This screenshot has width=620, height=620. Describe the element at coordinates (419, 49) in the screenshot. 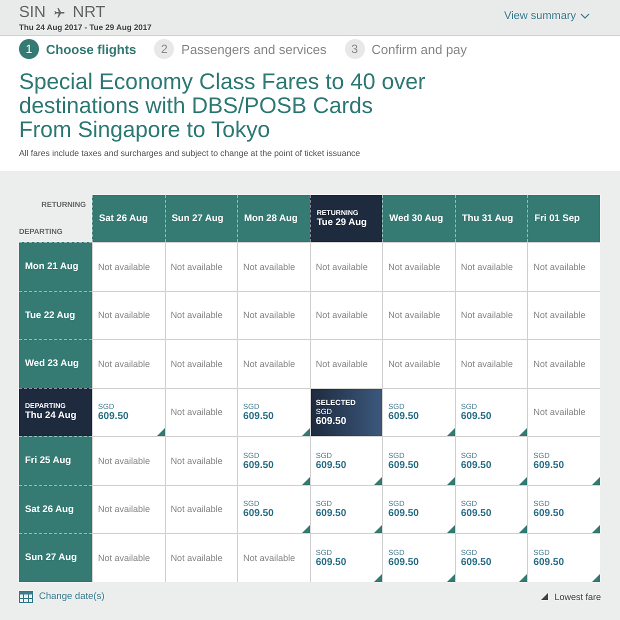

I see `step-label: Confirm and pay` at that location.